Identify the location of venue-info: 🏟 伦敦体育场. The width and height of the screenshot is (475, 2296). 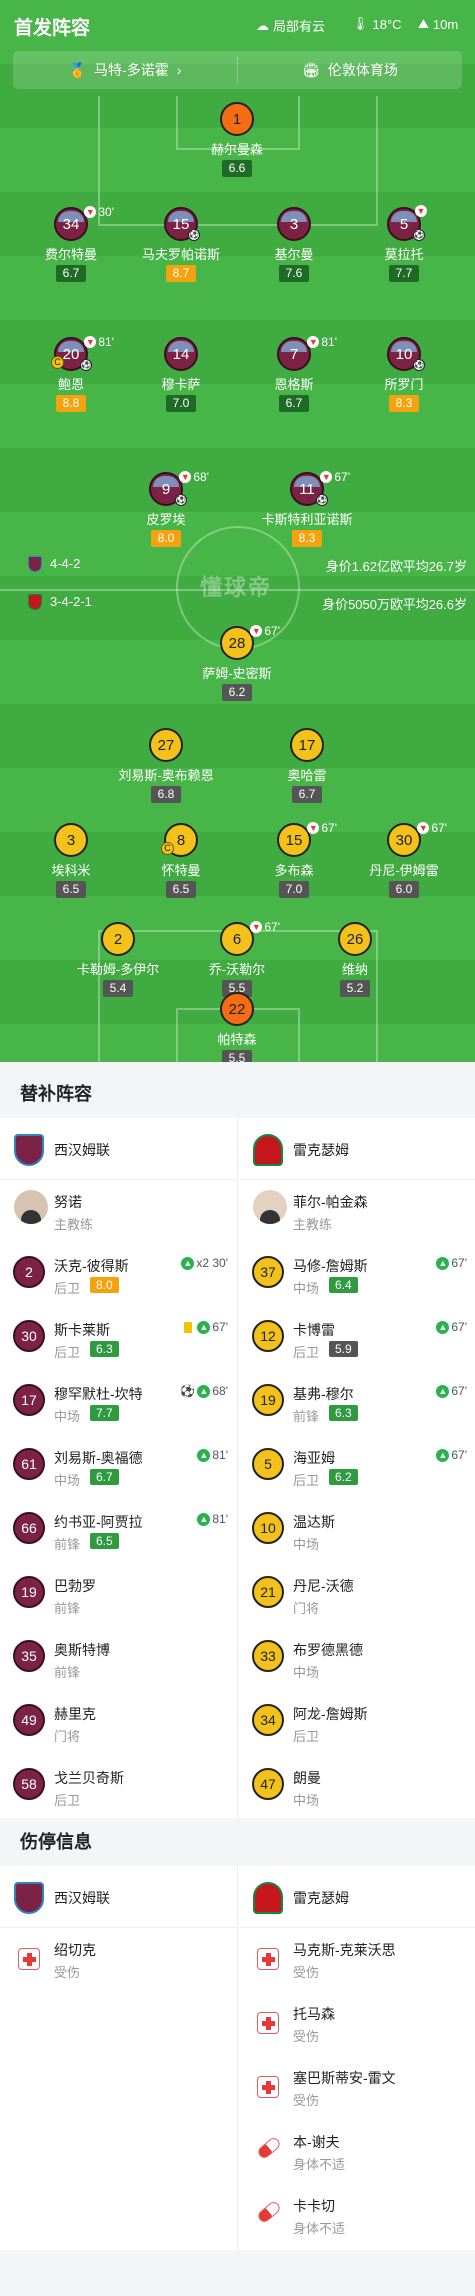
(350, 70).